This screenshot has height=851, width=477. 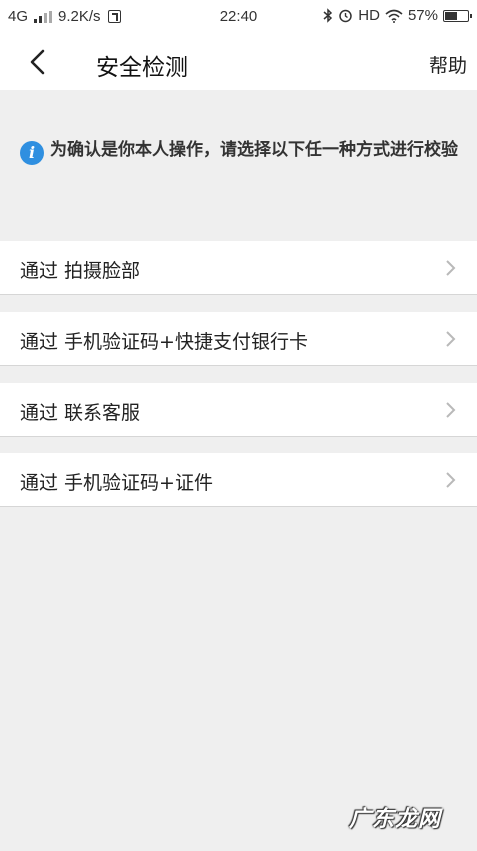 I want to click on bluetooth-icon, so click(x=328, y=15).